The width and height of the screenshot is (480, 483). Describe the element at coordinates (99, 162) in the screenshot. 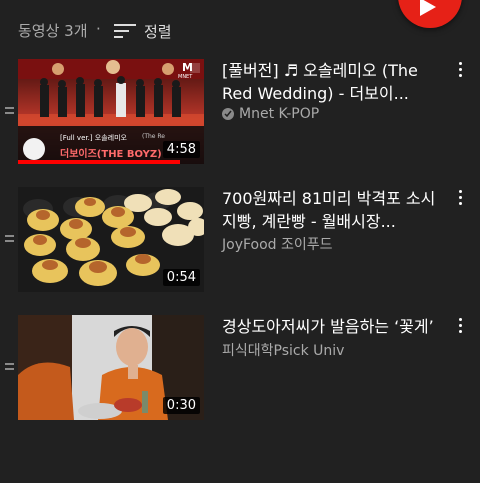

I see `watched-progress-bar` at that location.